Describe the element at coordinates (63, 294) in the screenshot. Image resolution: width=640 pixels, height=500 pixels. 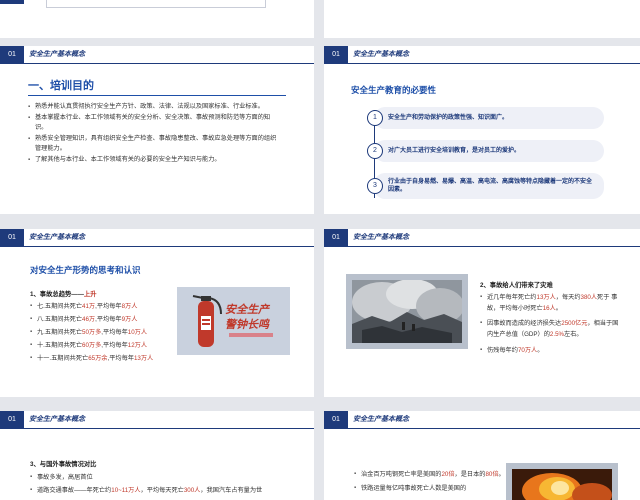
I see `trend-subtitle: 1、事故总趋势——上升` at that location.